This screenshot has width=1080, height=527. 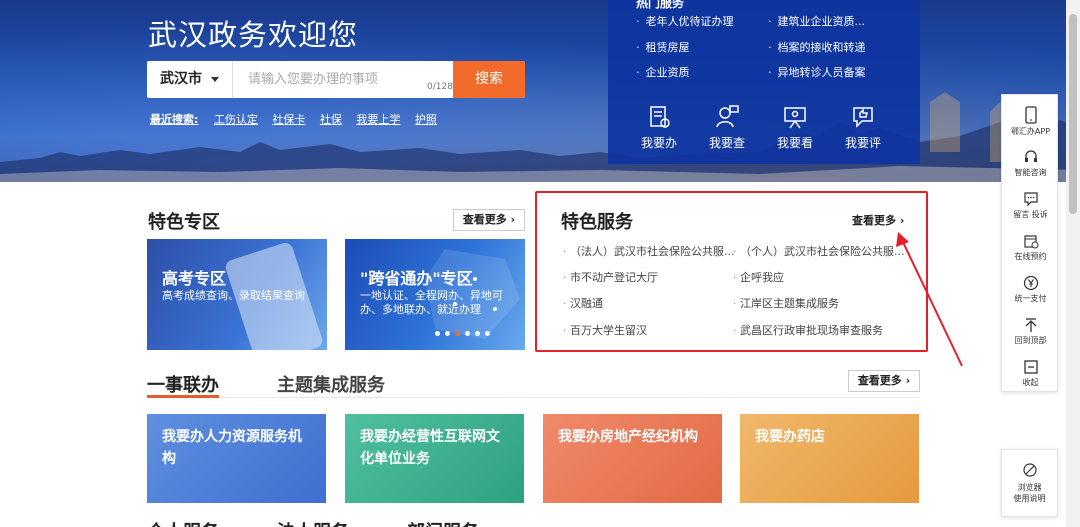 What do you see at coordinates (685, 21) in the screenshot?
I see `hot-service-link: 老年人优待证办理` at bounding box center [685, 21].